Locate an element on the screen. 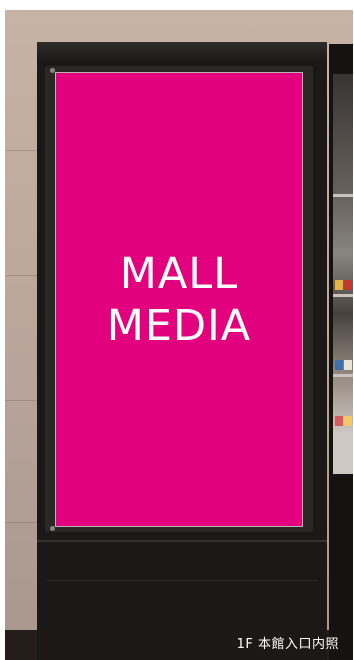 The height and width of the screenshot is (660, 354). showcase-glass is located at coordinates (343, 274).